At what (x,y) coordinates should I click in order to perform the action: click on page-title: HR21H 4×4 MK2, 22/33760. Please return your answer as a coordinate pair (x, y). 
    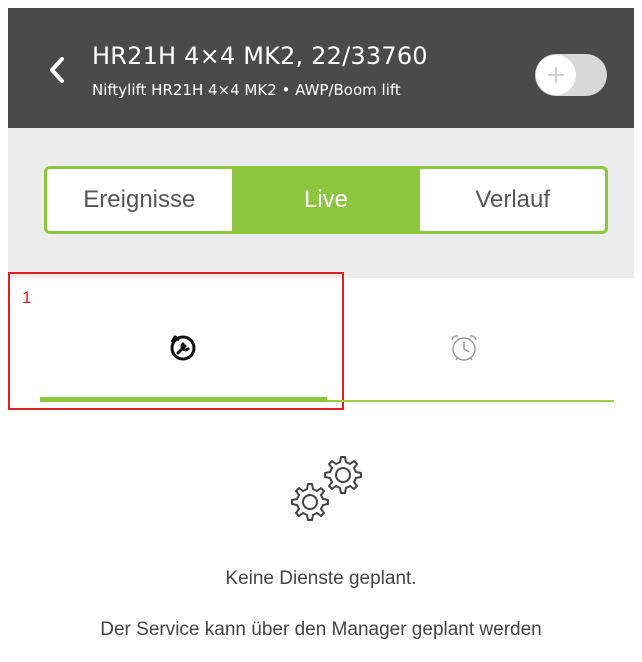
    Looking at the image, I should click on (260, 56).